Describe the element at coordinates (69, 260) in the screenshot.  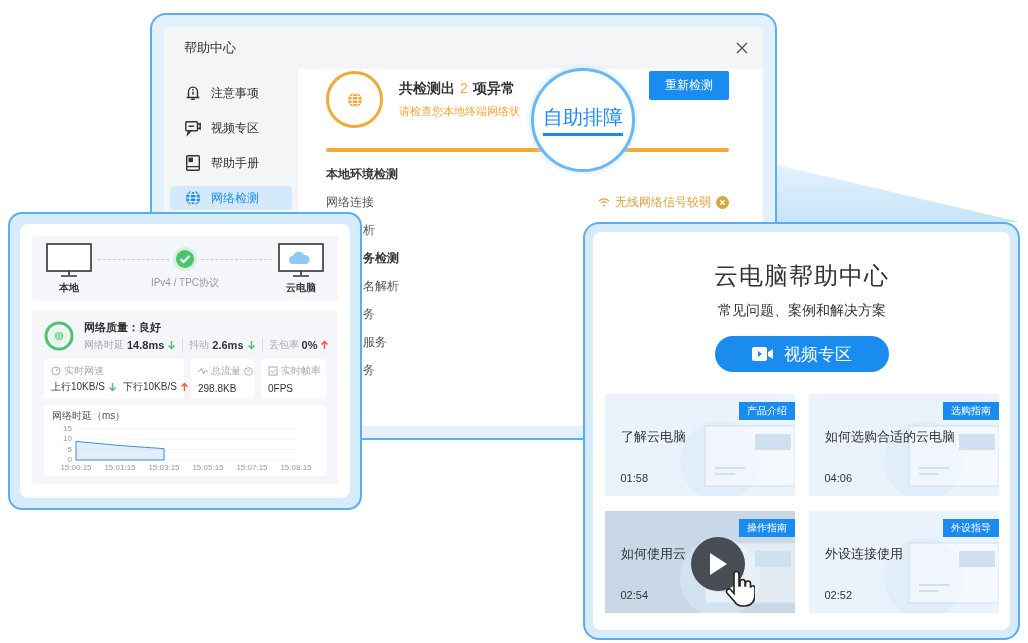
I see `monitor-icon` at that location.